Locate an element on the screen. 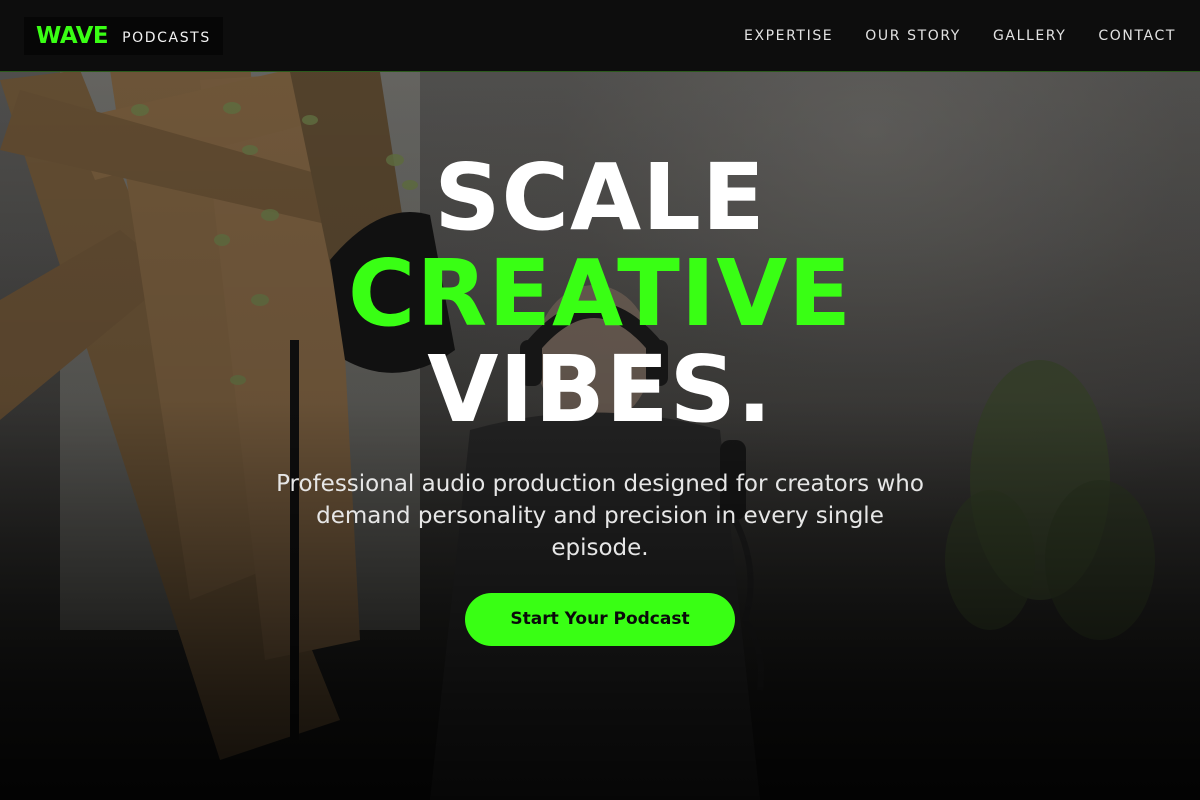 Image resolution: width=1200 pixels, height=800 pixels. headline-line-3: VIBES. is located at coordinates (600, 389).